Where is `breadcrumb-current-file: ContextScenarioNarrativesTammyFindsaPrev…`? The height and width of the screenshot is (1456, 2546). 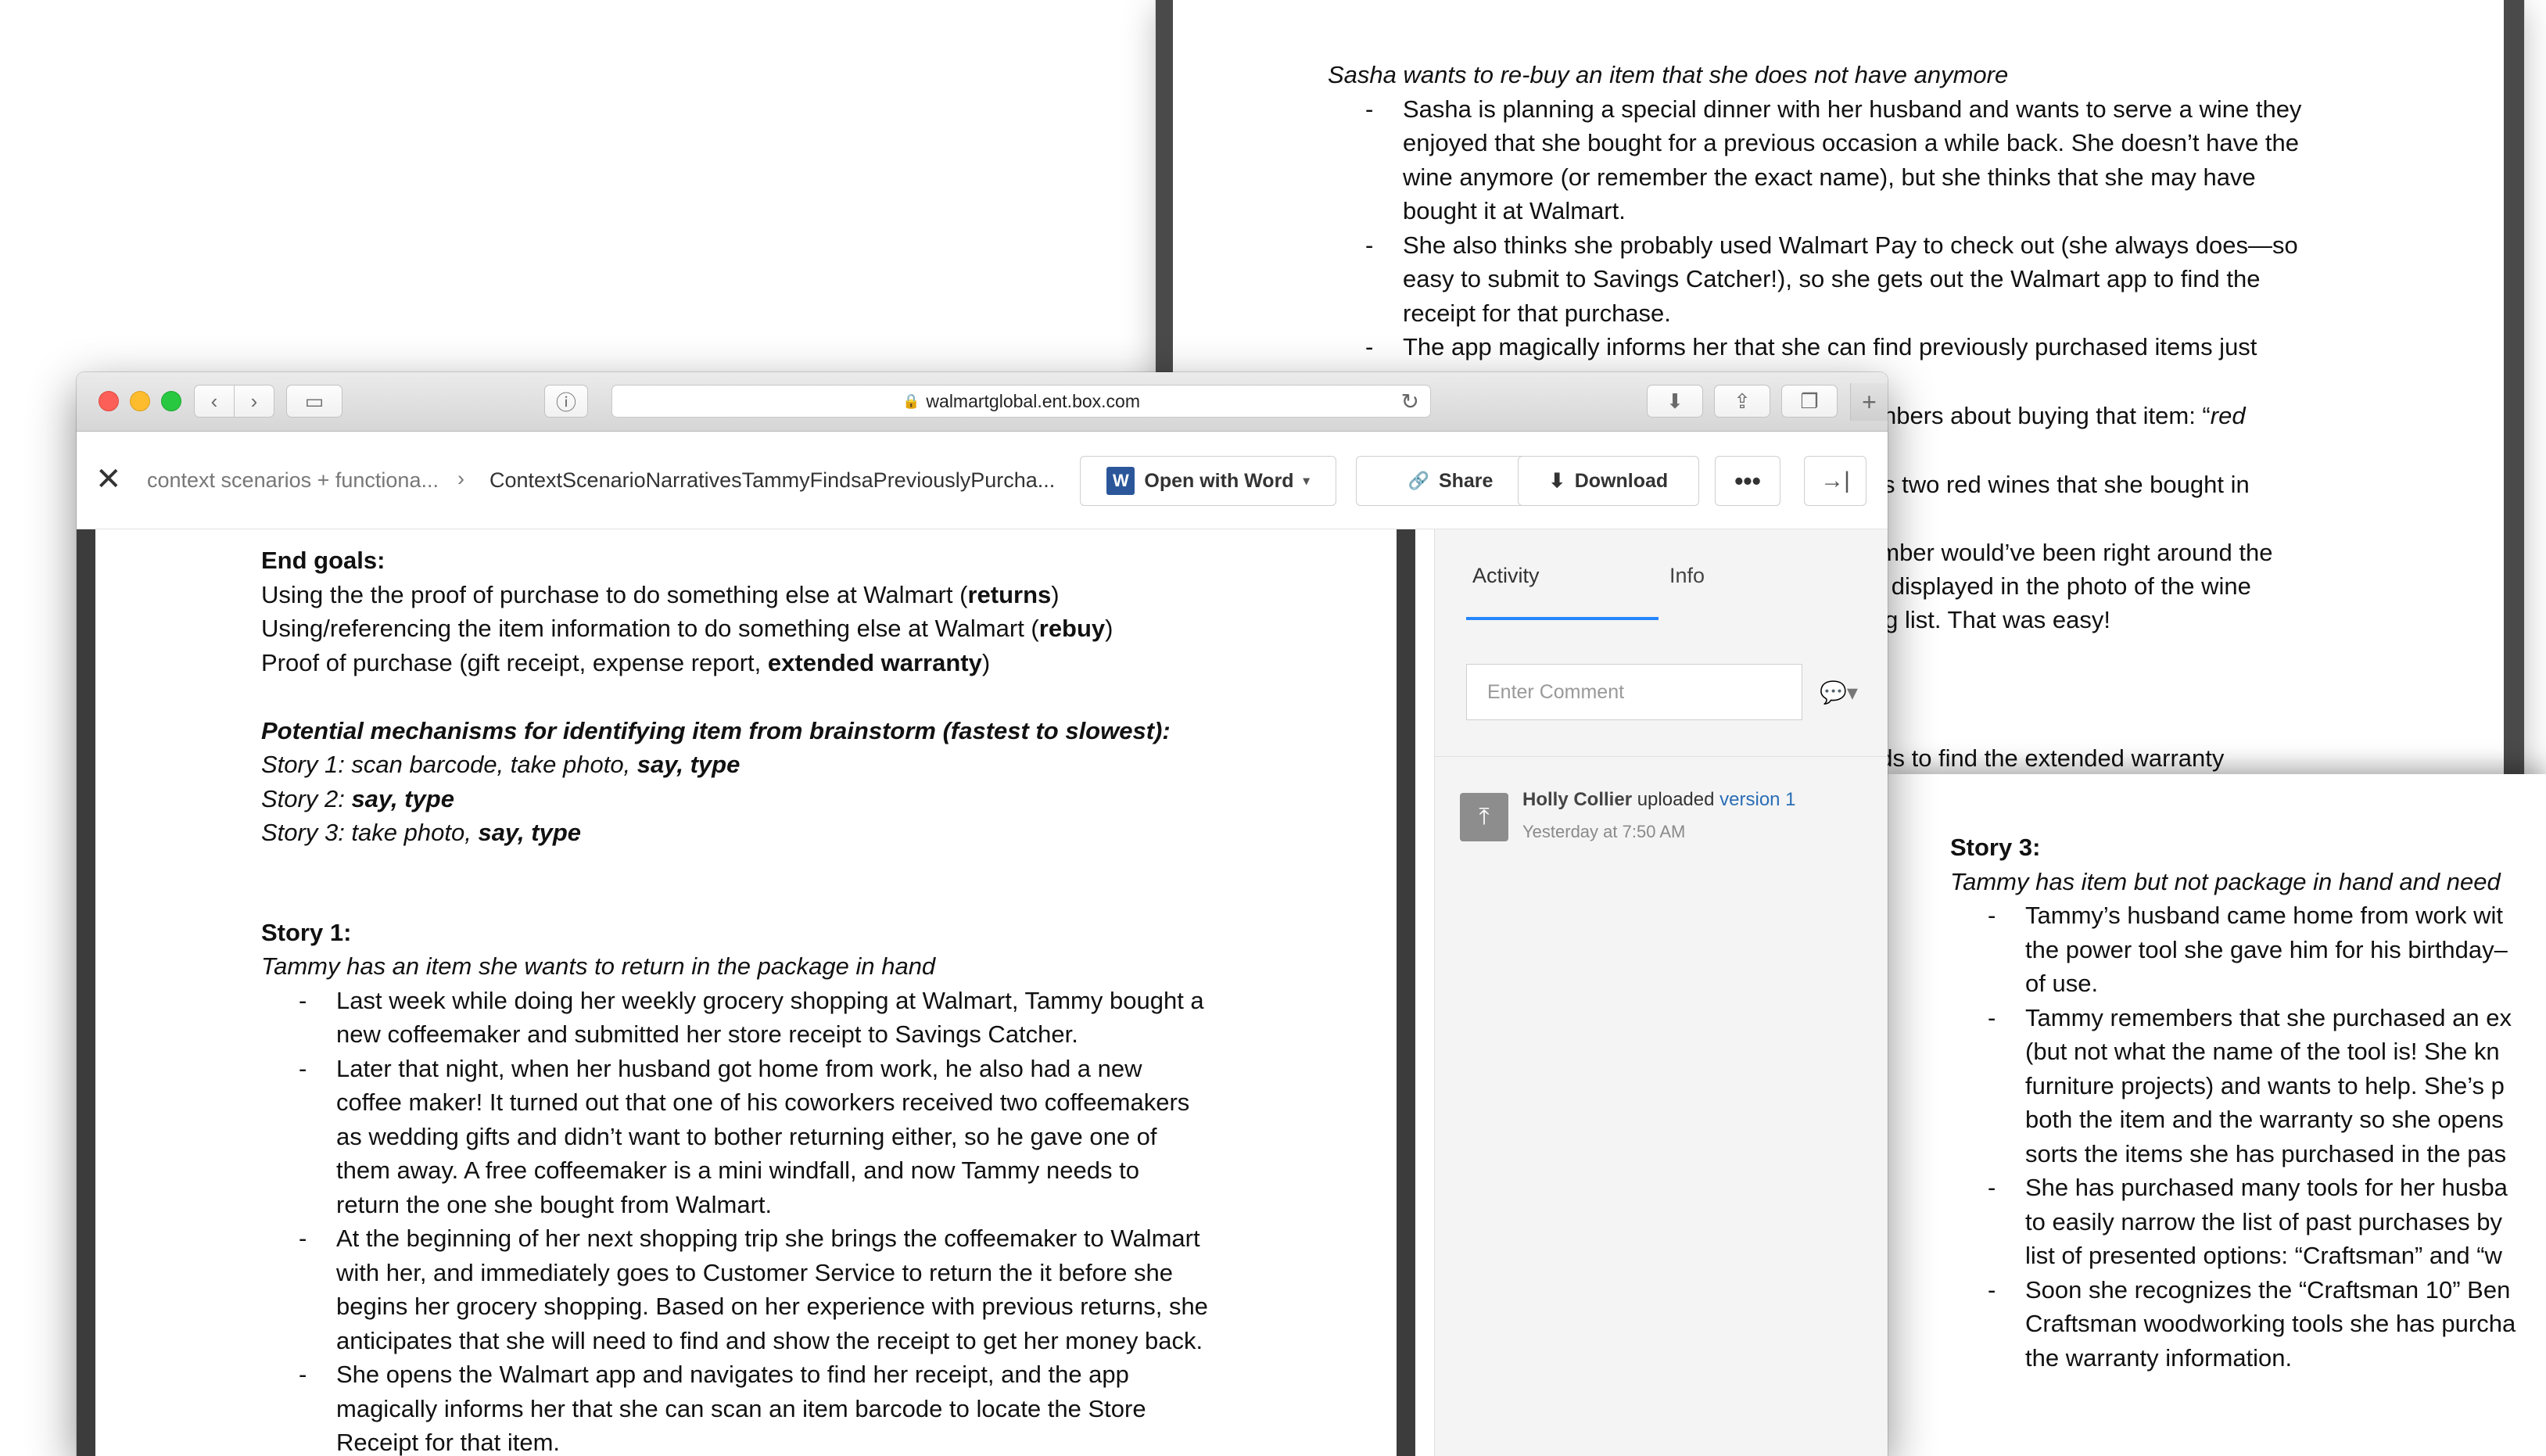 breadcrumb-current-file: ContextScenarioNarrativesTammyFindsaPrev… is located at coordinates (772, 480).